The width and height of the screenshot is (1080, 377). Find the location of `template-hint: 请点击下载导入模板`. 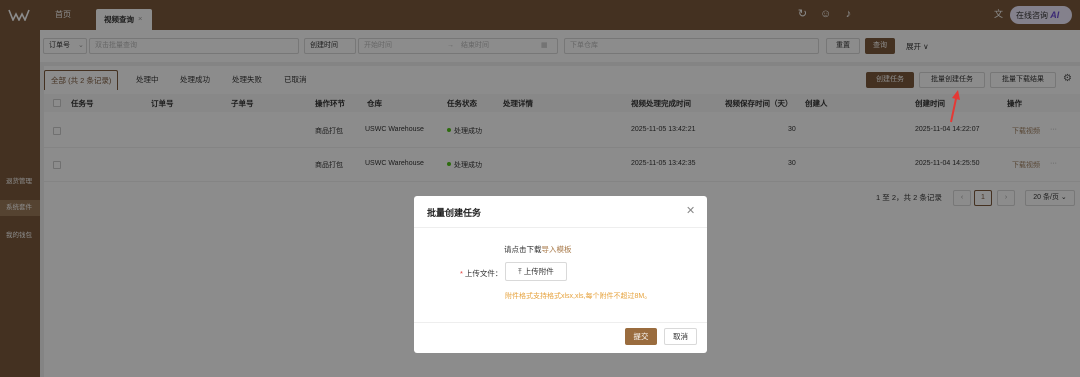

template-hint: 请点击下载导入模板 is located at coordinates (538, 249).